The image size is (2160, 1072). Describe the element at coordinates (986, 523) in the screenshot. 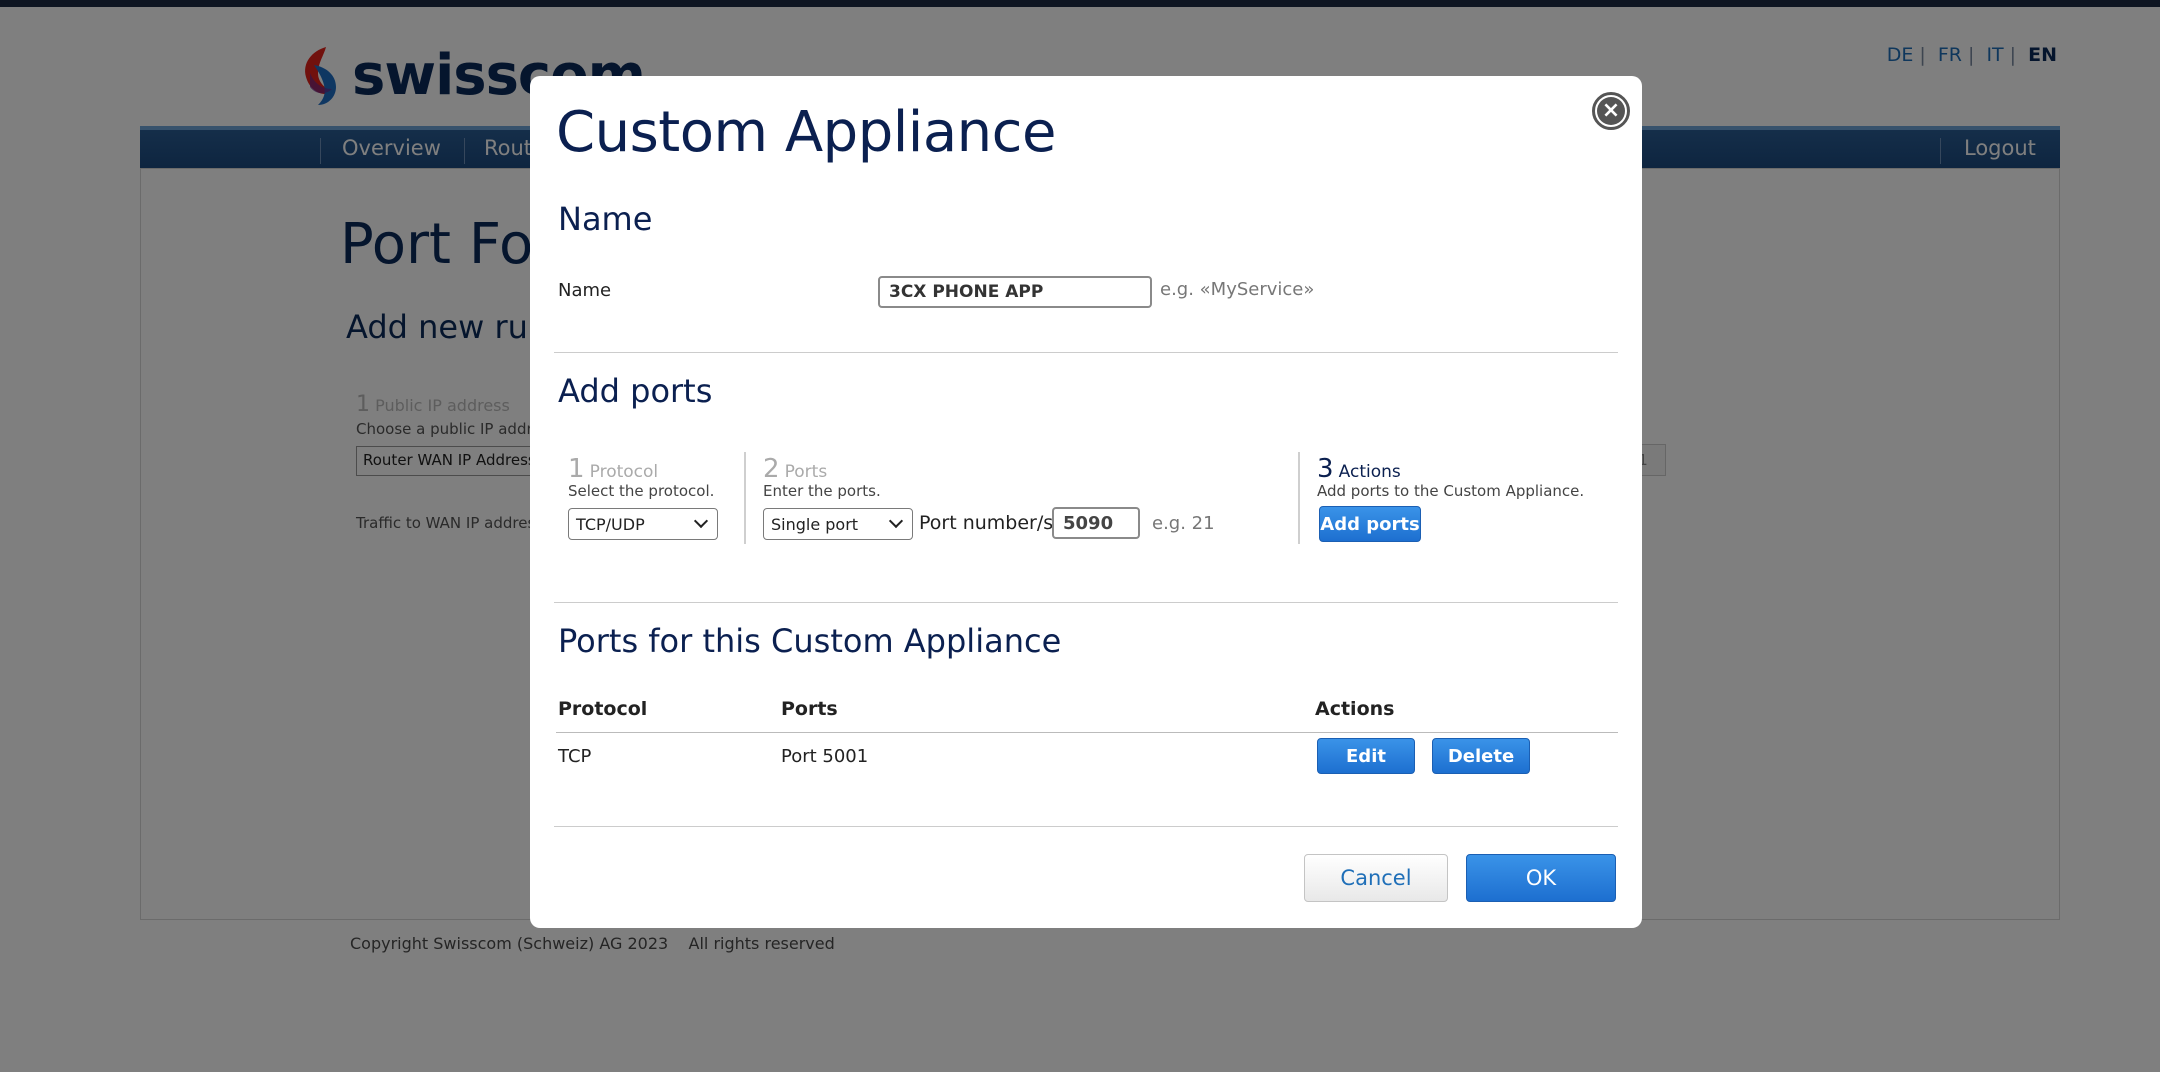

I see `port-number-label: Port number/s` at that location.